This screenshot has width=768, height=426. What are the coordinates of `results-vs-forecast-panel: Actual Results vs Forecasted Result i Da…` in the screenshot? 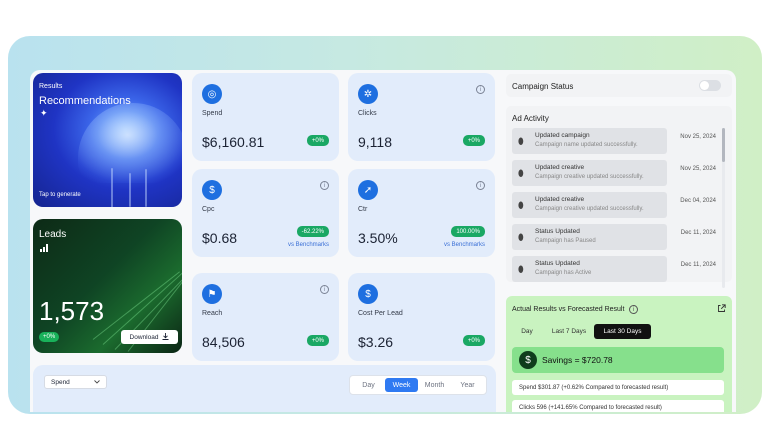 It's located at (619, 354).